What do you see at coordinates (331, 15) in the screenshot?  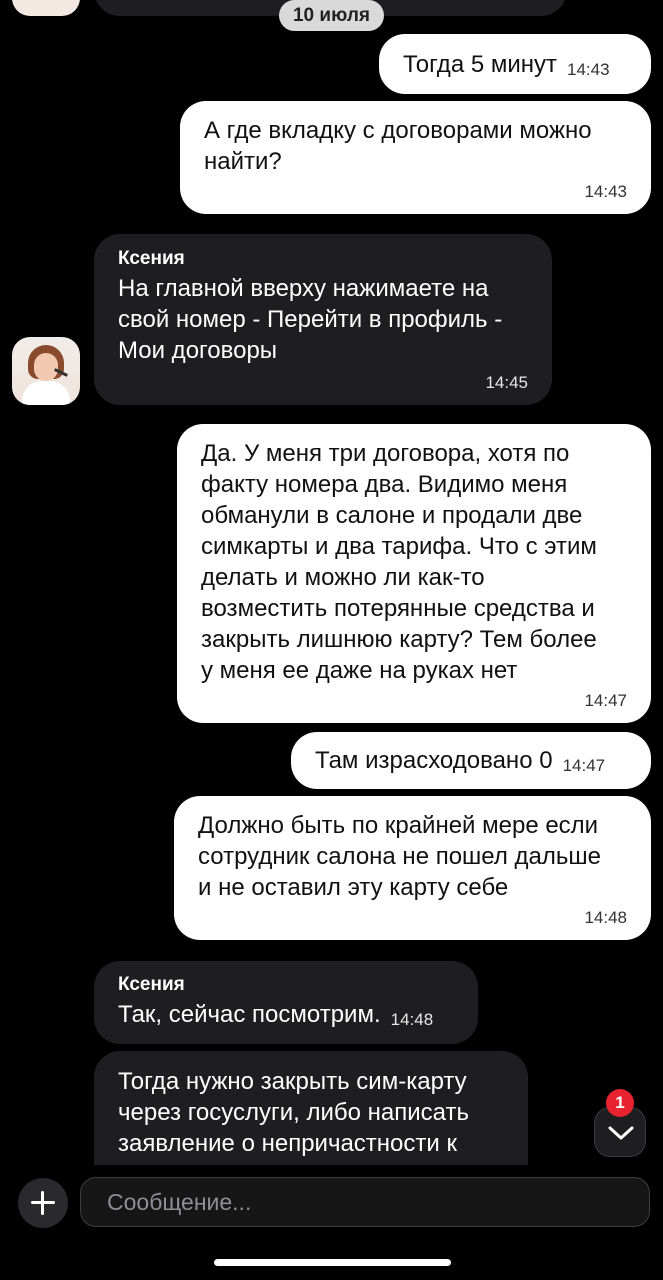 I see `date-separator: 10 июля` at bounding box center [331, 15].